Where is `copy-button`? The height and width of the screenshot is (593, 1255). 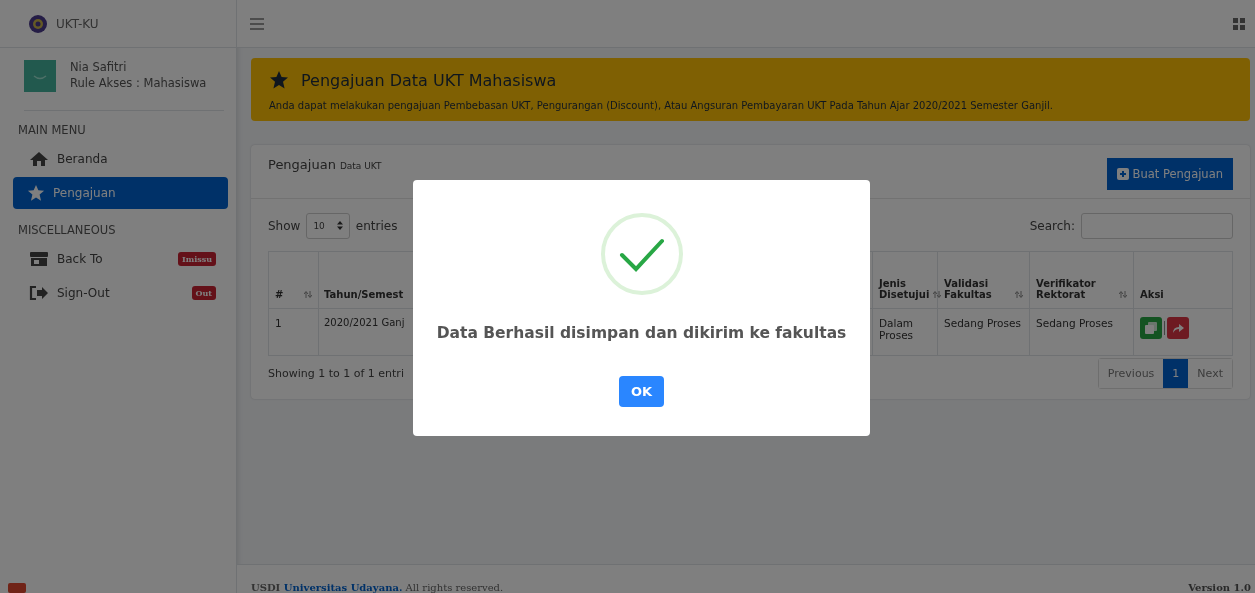 copy-button is located at coordinates (1151, 328).